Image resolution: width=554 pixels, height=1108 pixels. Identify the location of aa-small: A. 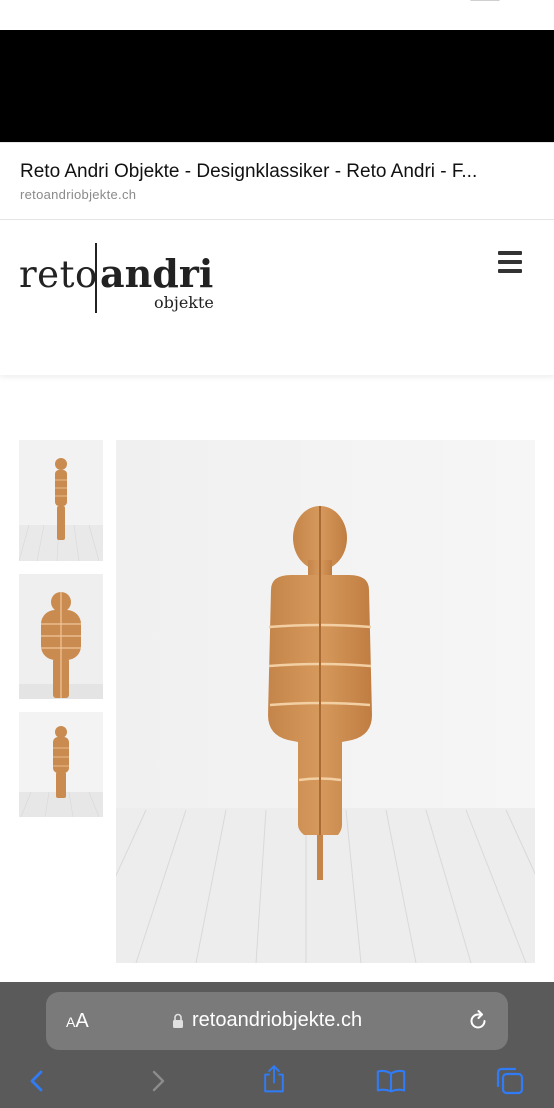
(71, 1022).